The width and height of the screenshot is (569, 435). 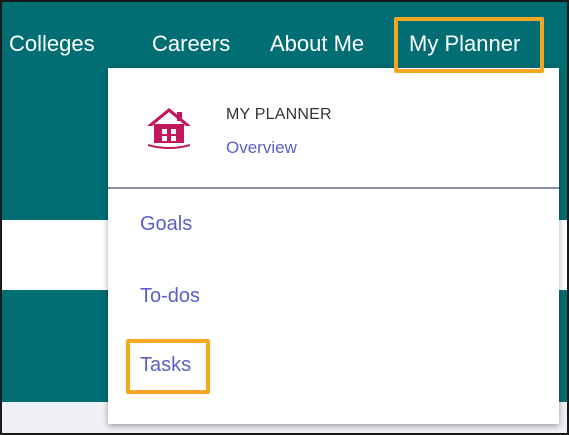 What do you see at coordinates (317, 44) in the screenshot?
I see `nav-item-about-me: About Me` at bounding box center [317, 44].